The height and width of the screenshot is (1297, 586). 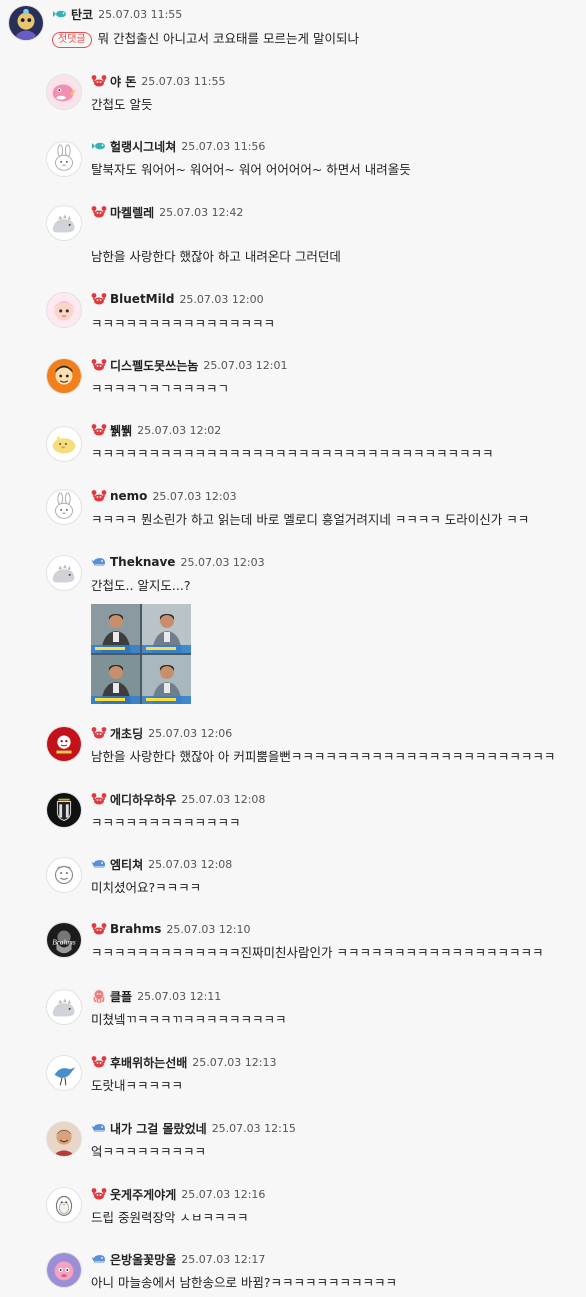 I want to click on comment-meta: 야 돈 25.07.03 11:55, so click(x=158, y=81).